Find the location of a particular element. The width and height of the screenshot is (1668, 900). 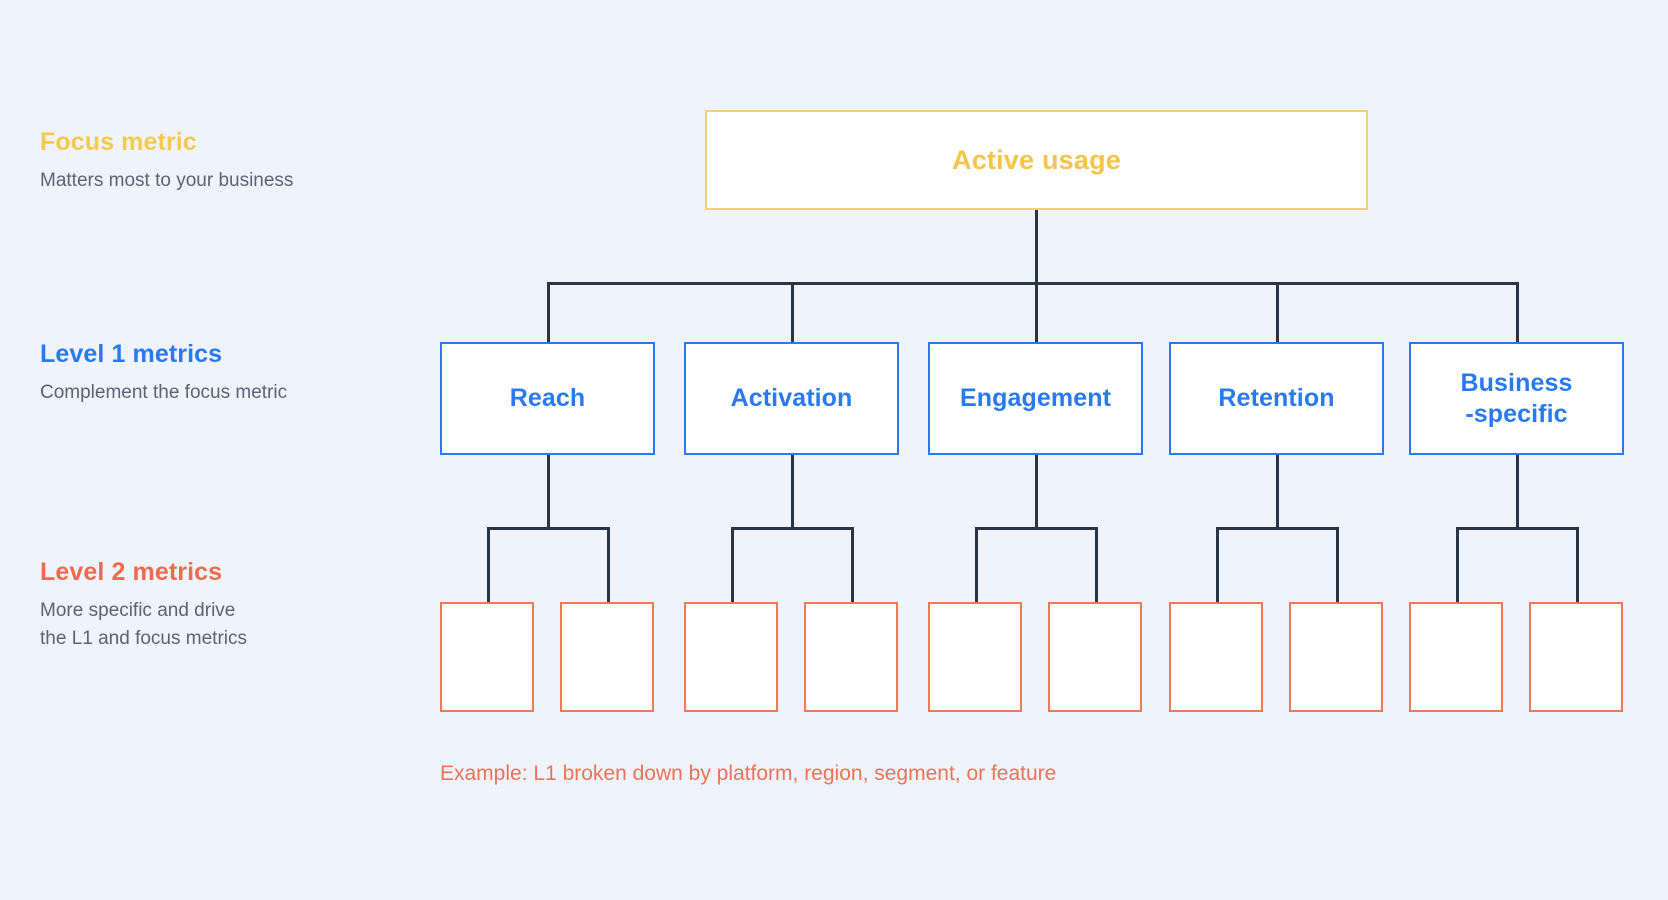

connector-level2-drop-4a is located at coordinates (1217, 565).